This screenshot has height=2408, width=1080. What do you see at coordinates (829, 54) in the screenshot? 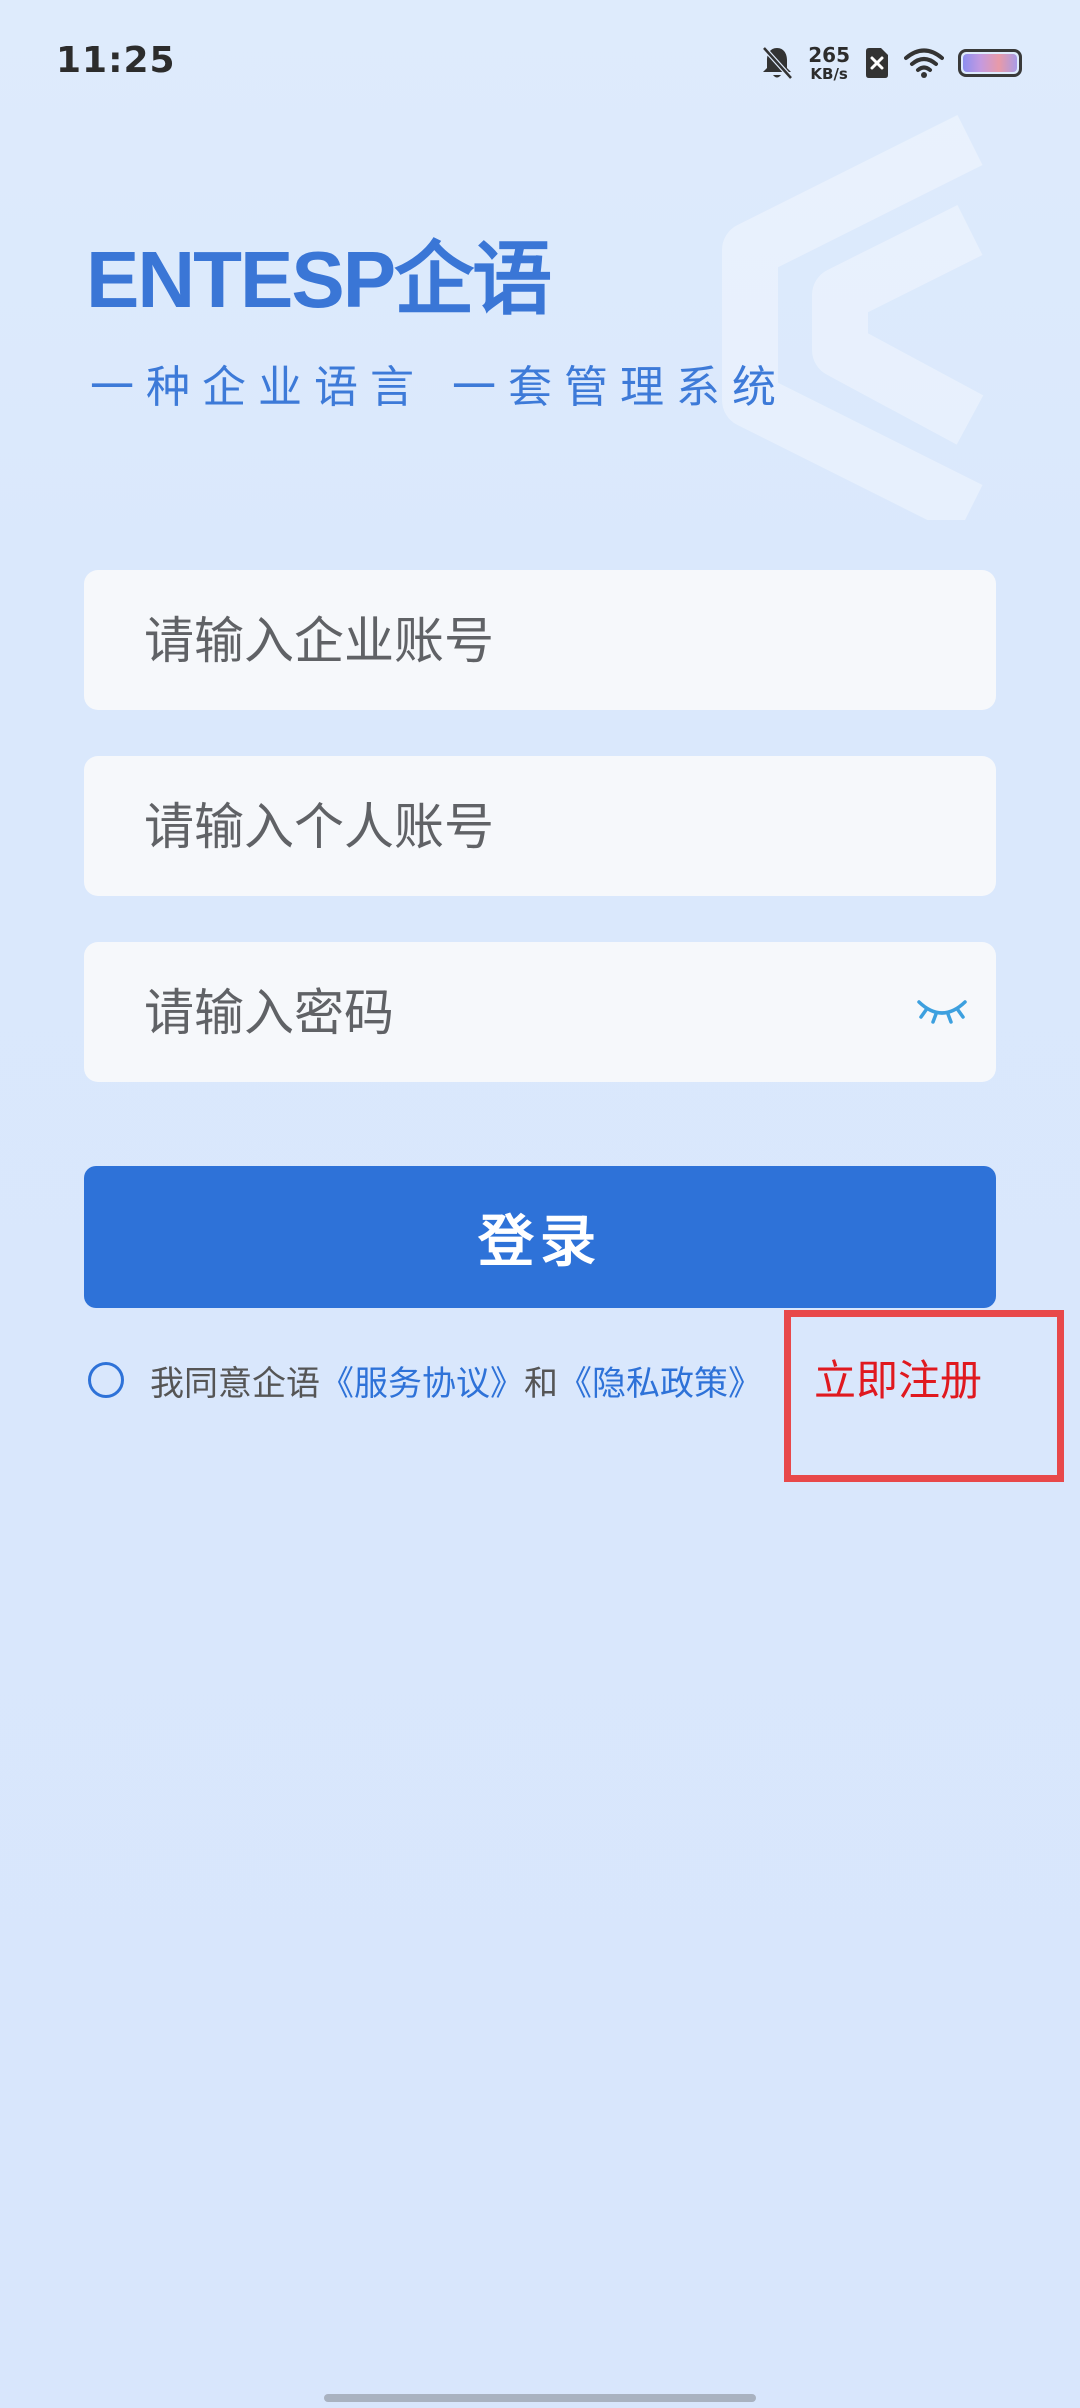
I see `network-speed-value: 265` at bounding box center [829, 54].